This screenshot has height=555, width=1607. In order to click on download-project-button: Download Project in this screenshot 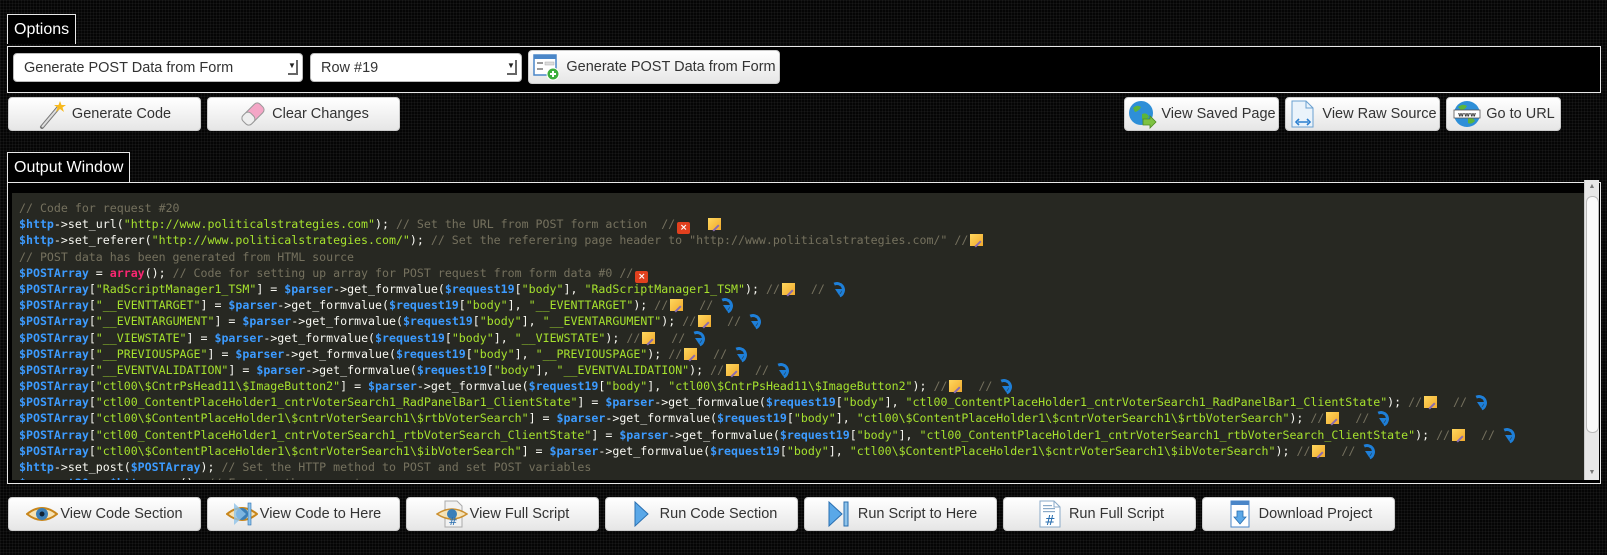, I will do `click(1298, 514)`.